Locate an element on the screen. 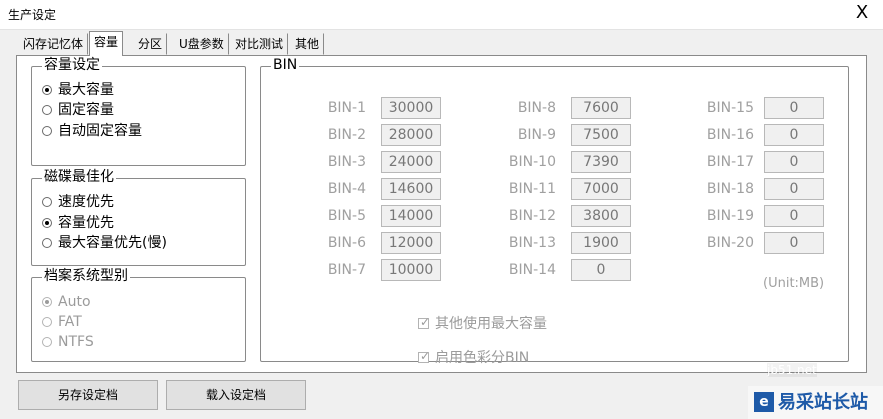 The height and width of the screenshot is (419, 883). tab-compare-test: 对比测试 is located at coordinates (259, 44).